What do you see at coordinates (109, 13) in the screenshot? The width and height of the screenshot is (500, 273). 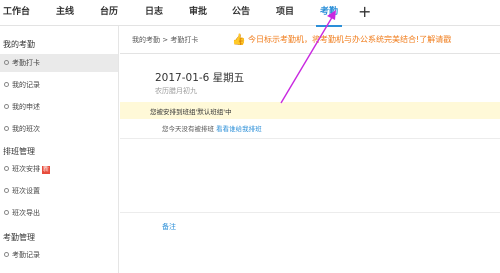 I see `tab-calendar: 台历` at bounding box center [109, 13].